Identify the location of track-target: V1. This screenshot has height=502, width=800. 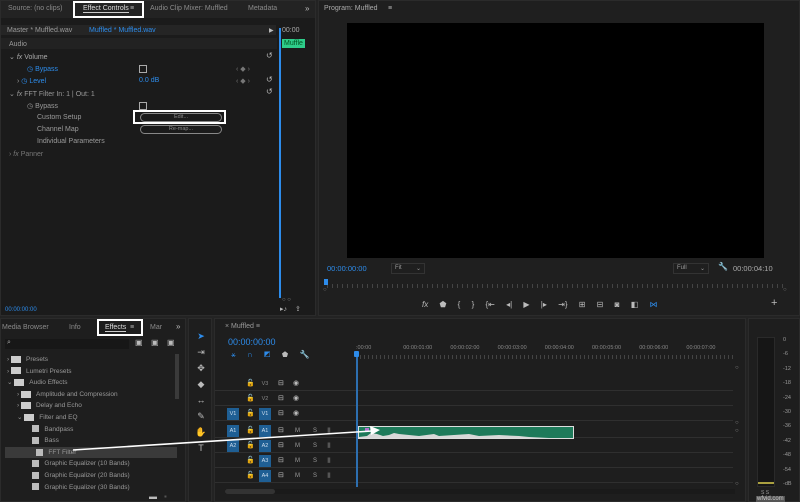
(265, 414).